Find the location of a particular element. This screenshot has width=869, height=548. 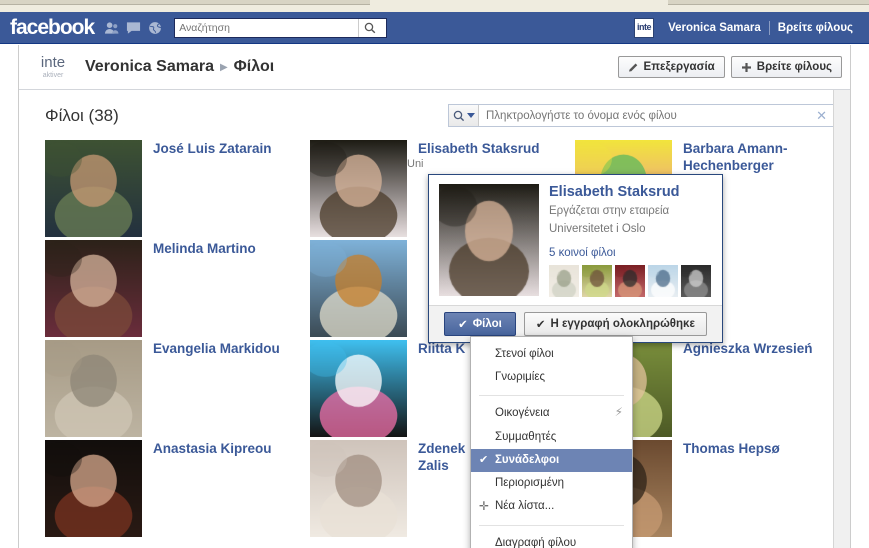

profile-logo: inte aktiver is located at coordinates (53, 67).